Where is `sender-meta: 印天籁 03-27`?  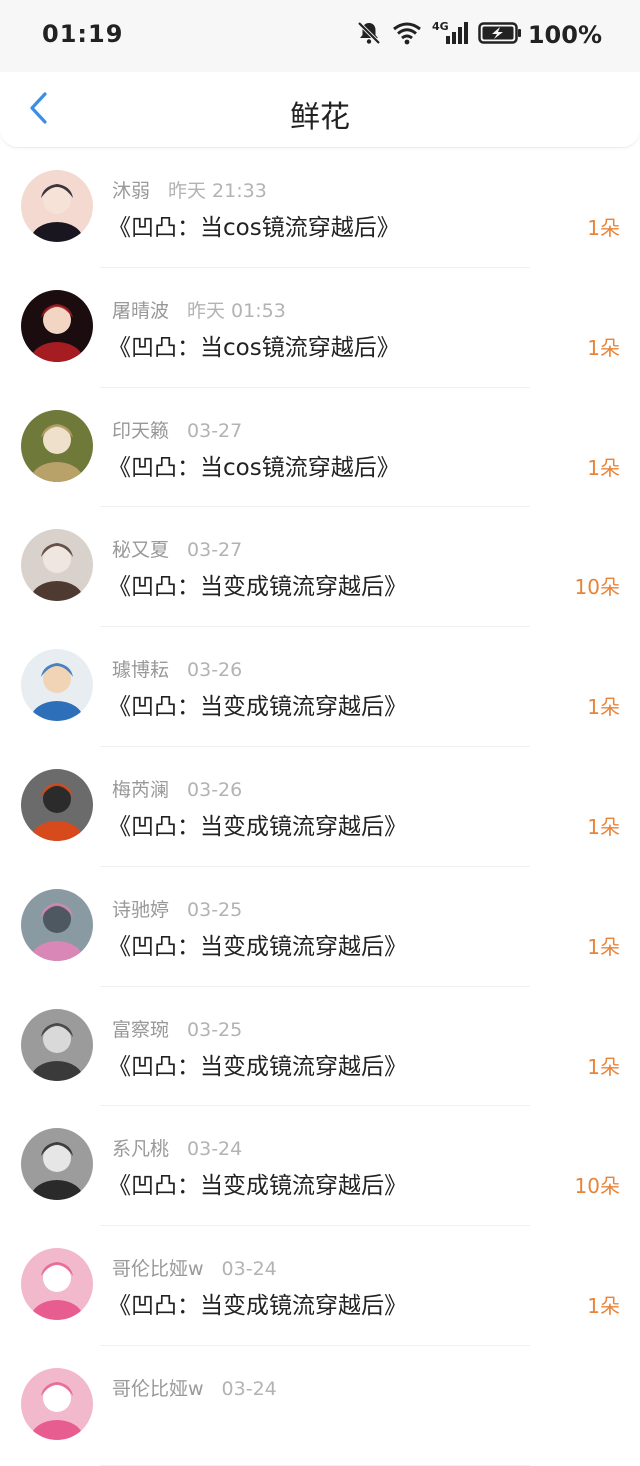 sender-meta: 印天籁 03-27 is located at coordinates (177, 429).